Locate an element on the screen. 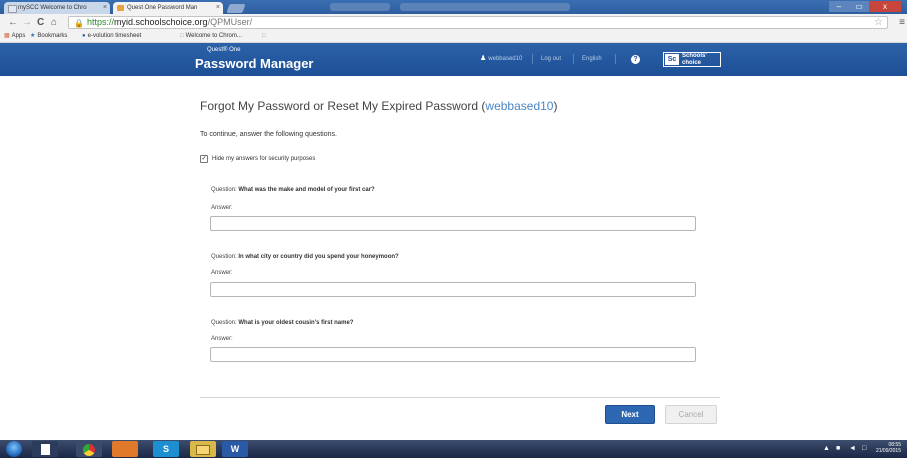 This screenshot has height=458, width=907. brand-subtitle: Quest® One is located at coordinates (224, 50).